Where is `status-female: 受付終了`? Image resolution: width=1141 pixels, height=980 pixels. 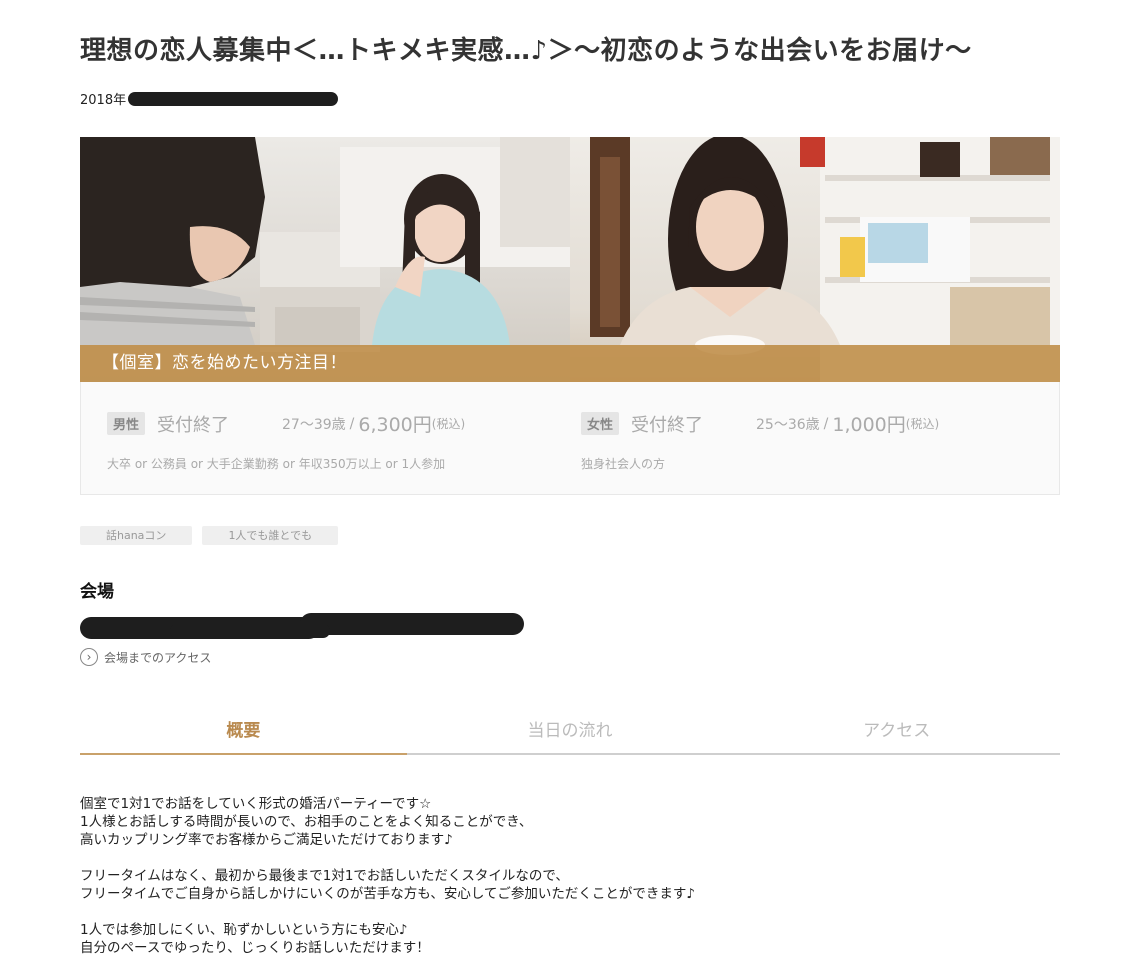 status-female: 受付終了 is located at coordinates (667, 425).